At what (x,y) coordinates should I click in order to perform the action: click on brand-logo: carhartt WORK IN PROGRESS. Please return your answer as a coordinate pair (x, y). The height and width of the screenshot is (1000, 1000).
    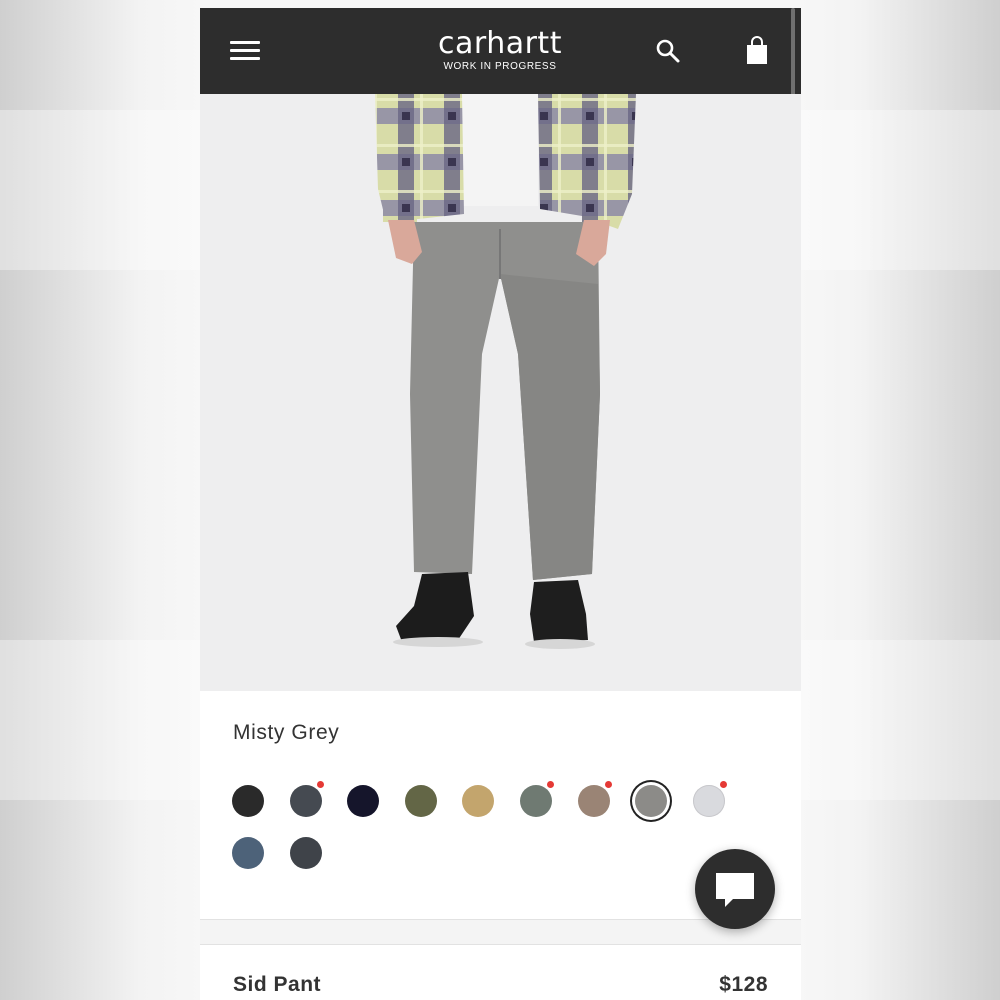
    Looking at the image, I should click on (500, 50).